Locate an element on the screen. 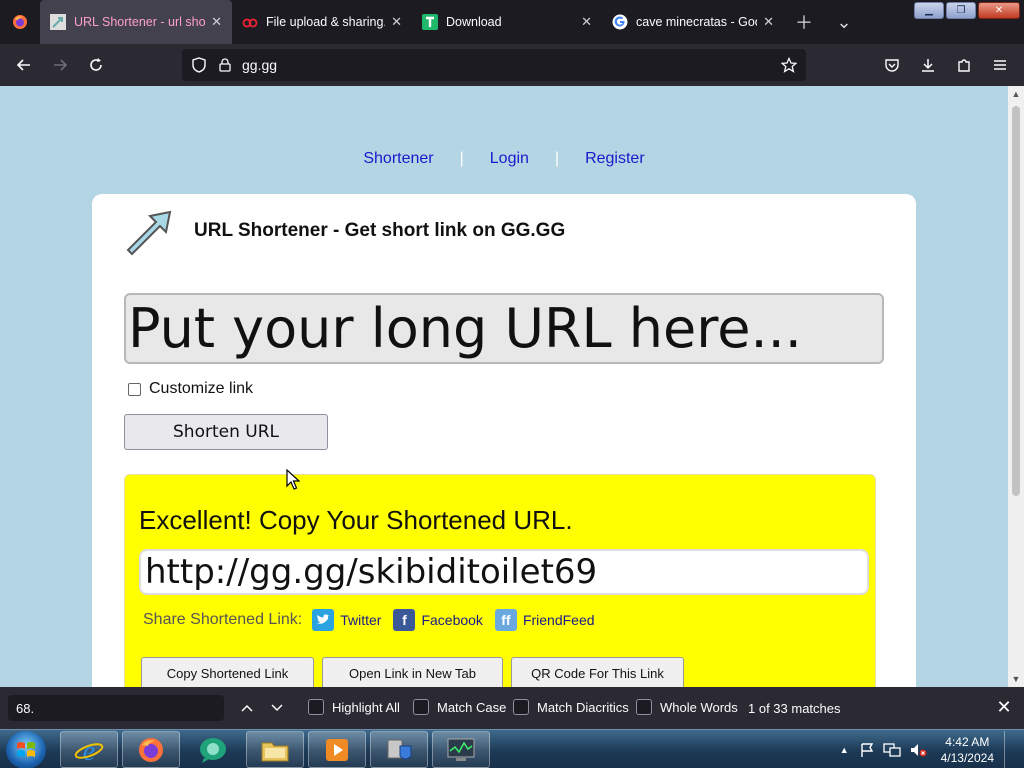  nav-shortener-link: Shortener is located at coordinates (398, 158).